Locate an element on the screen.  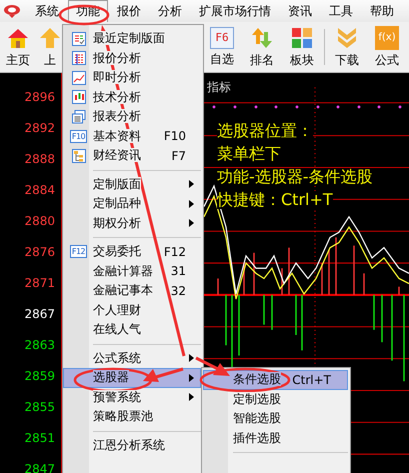
toolbar-button: 主页 is located at coordinates (18, 47).